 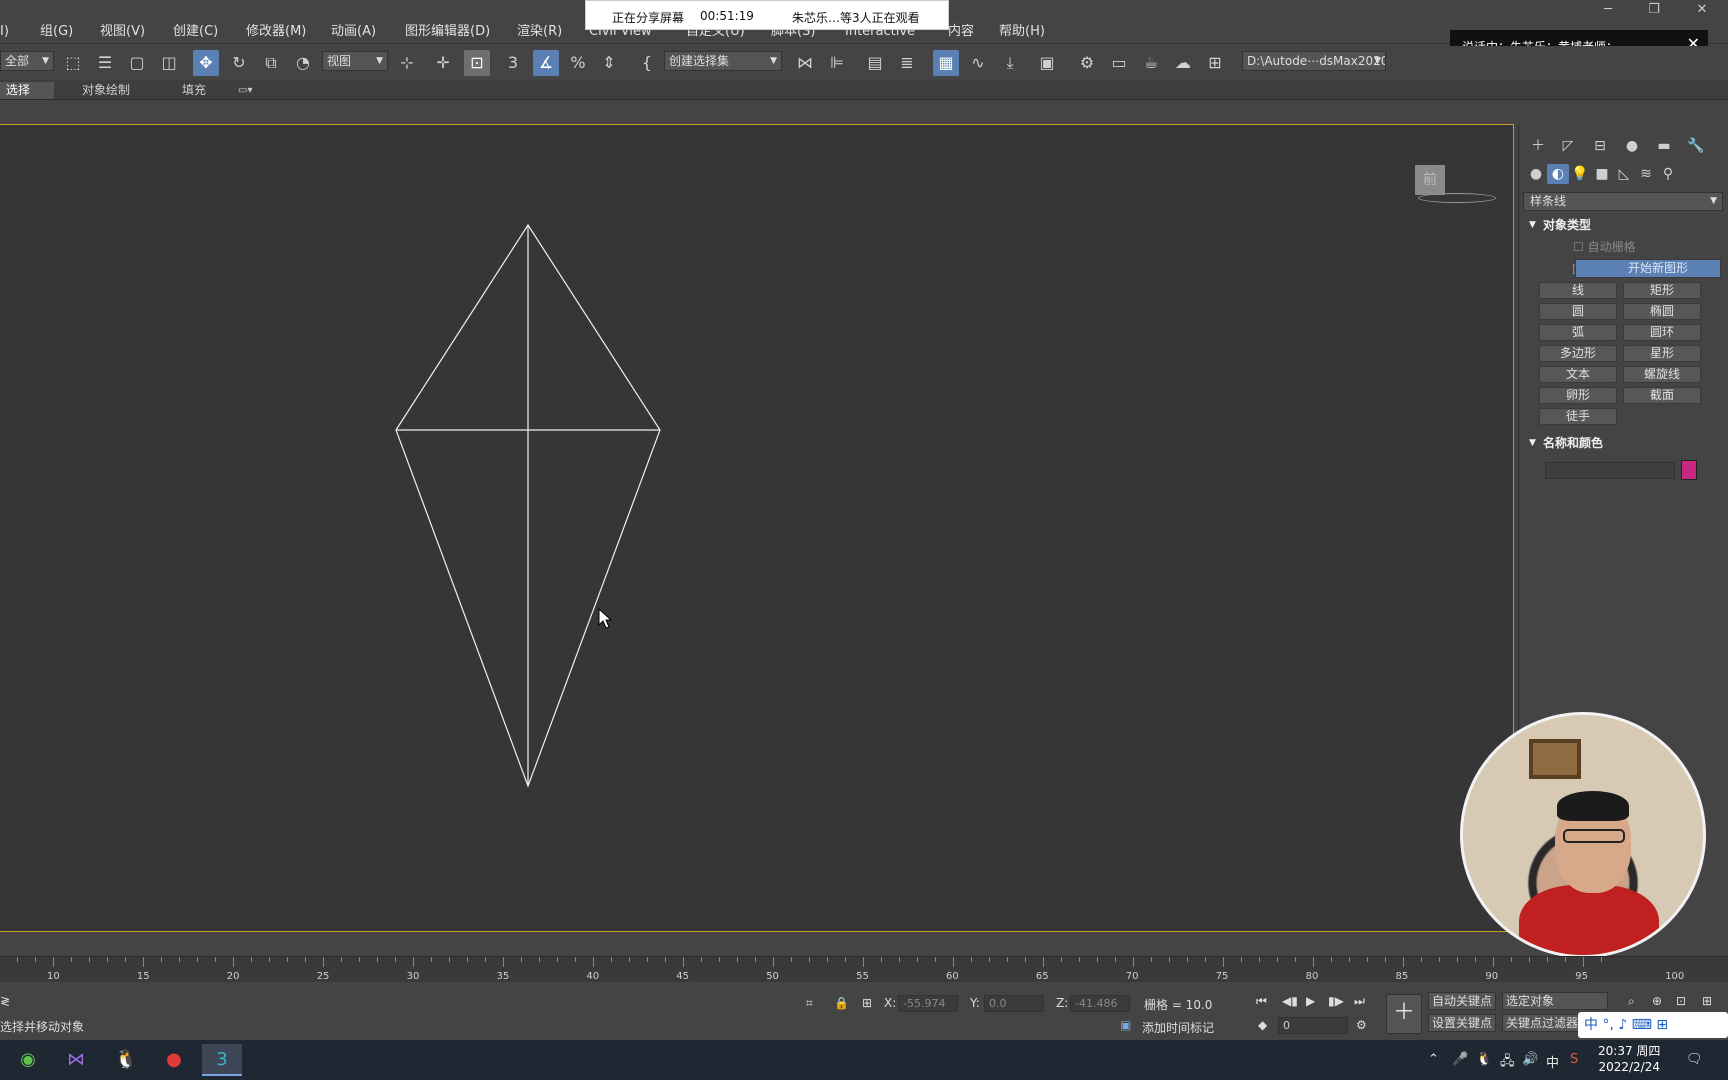 I want to click on next-frame-icon: ▮▶, so click(x=1336, y=1001).